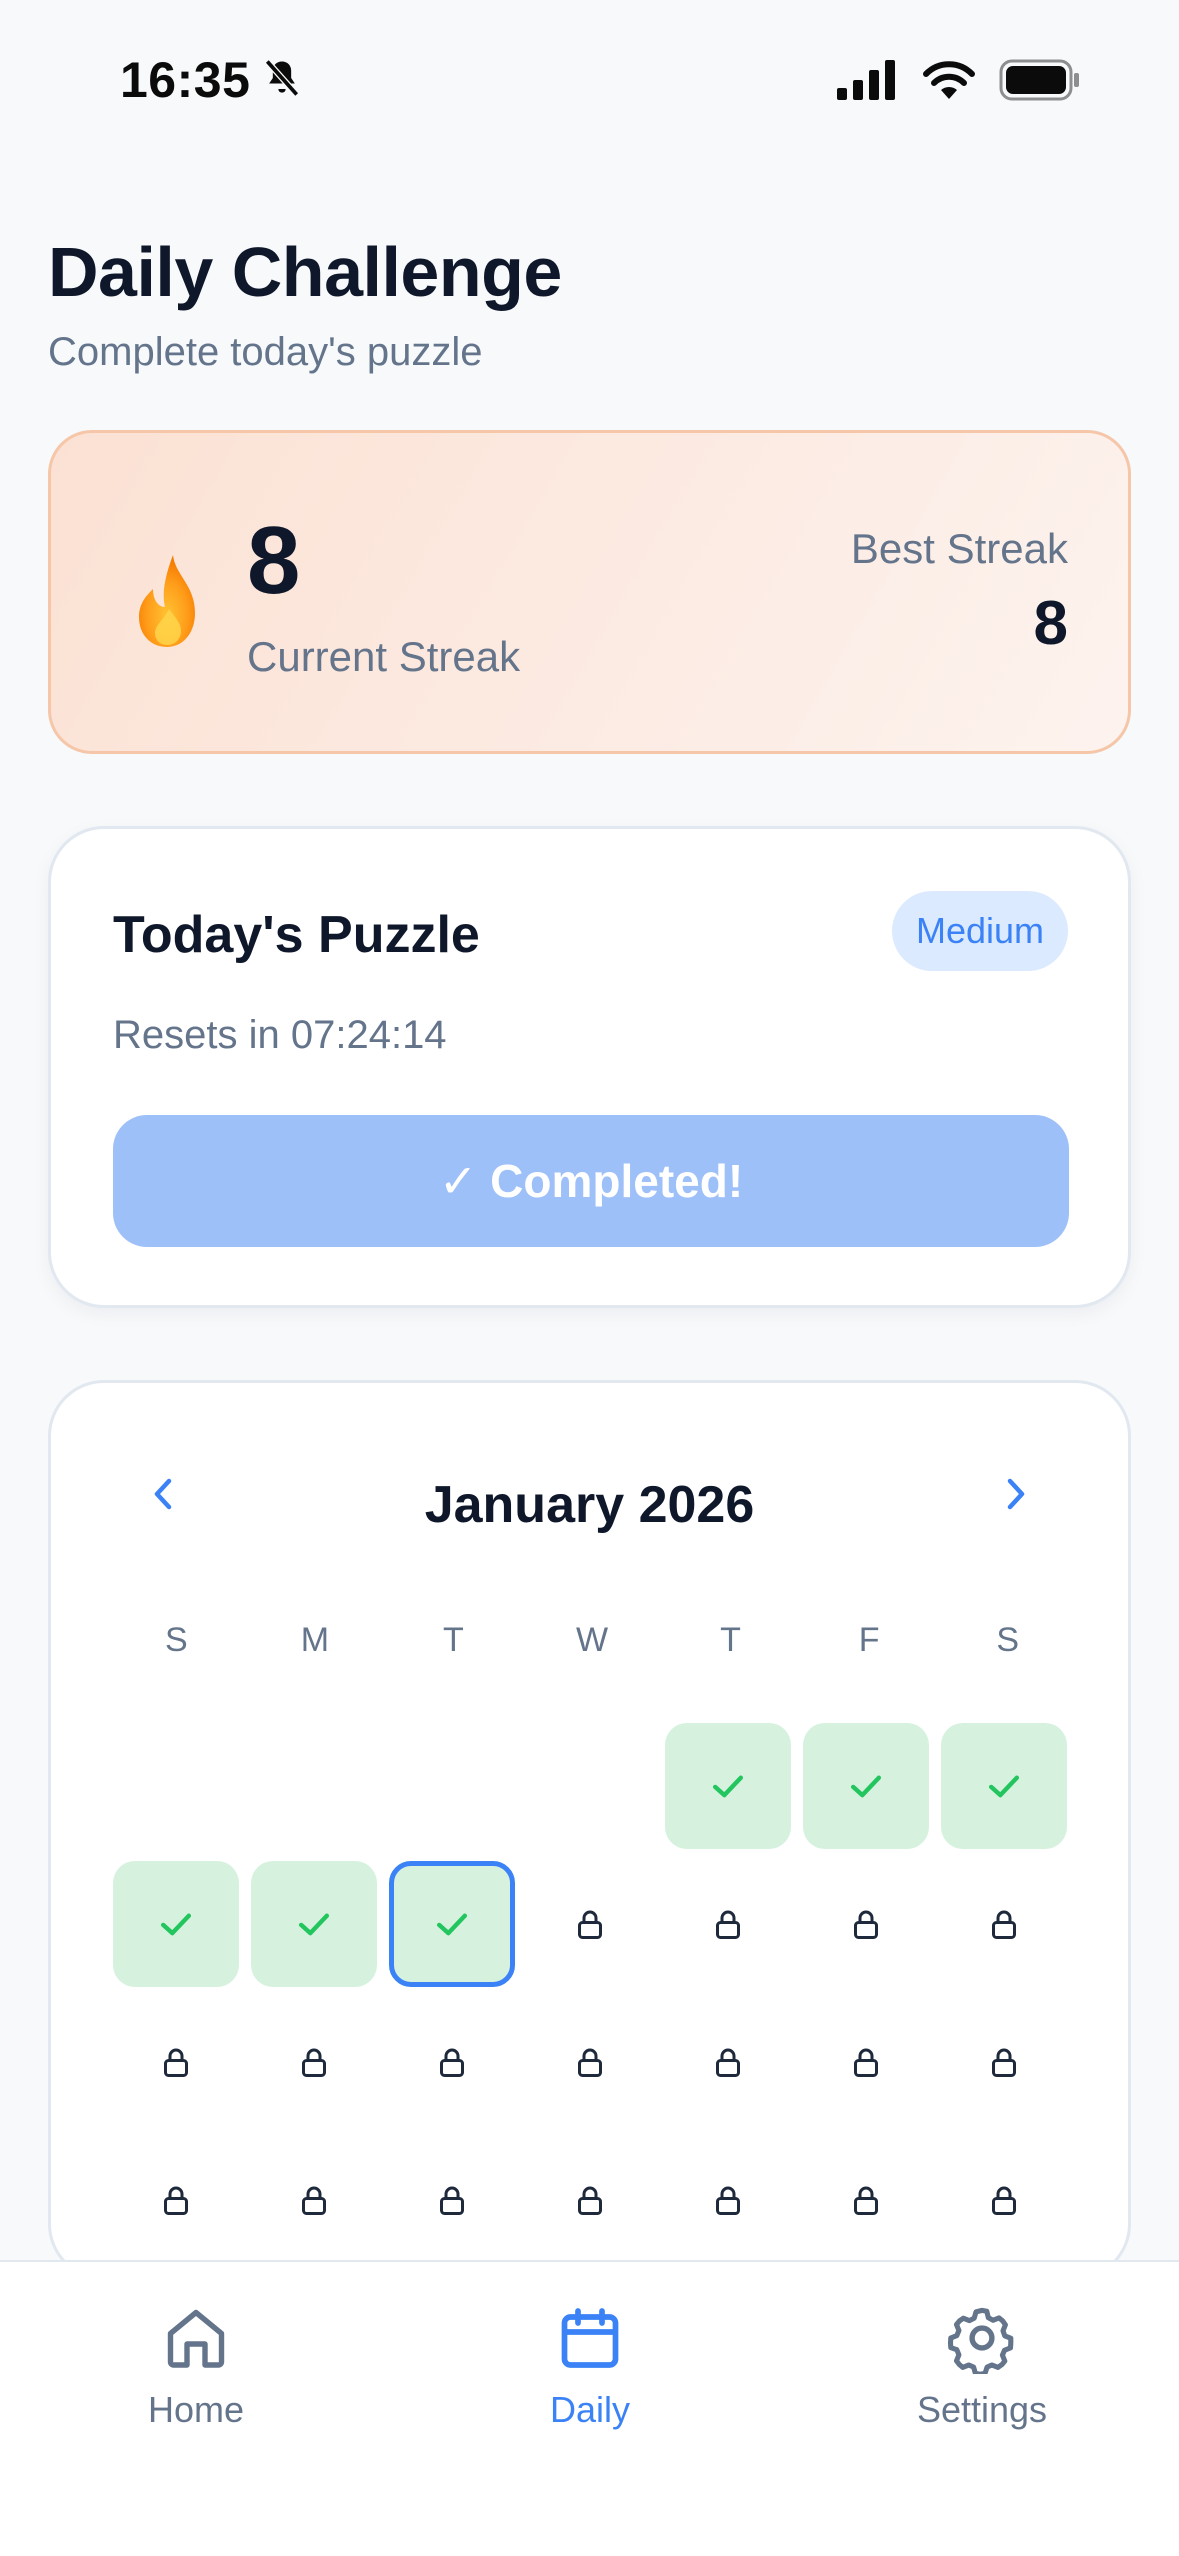 Image resolution: width=1179 pixels, height=2556 pixels. I want to click on page-header: Daily Challenge Complete today's puzzle, so click(305, 303).